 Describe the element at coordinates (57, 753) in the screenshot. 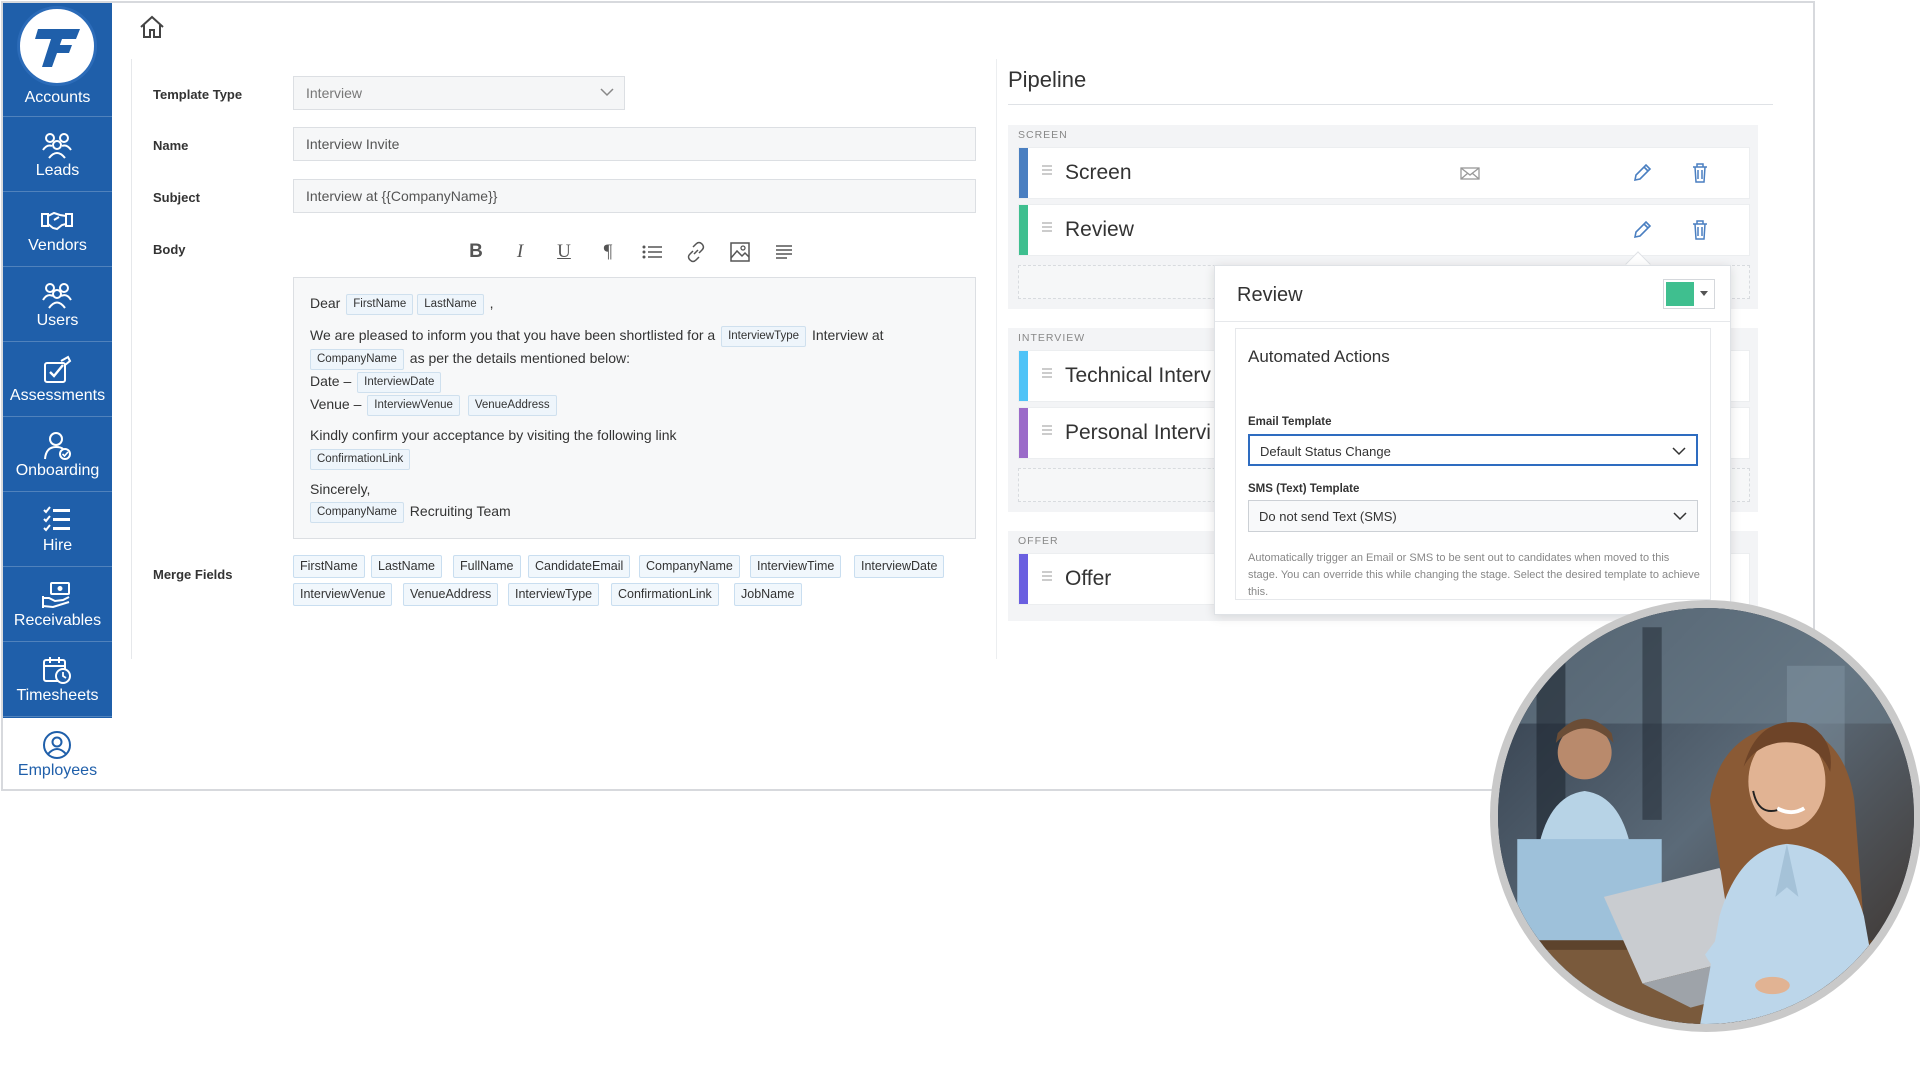

I see `sidebar-item-employees: Employees` at that location.